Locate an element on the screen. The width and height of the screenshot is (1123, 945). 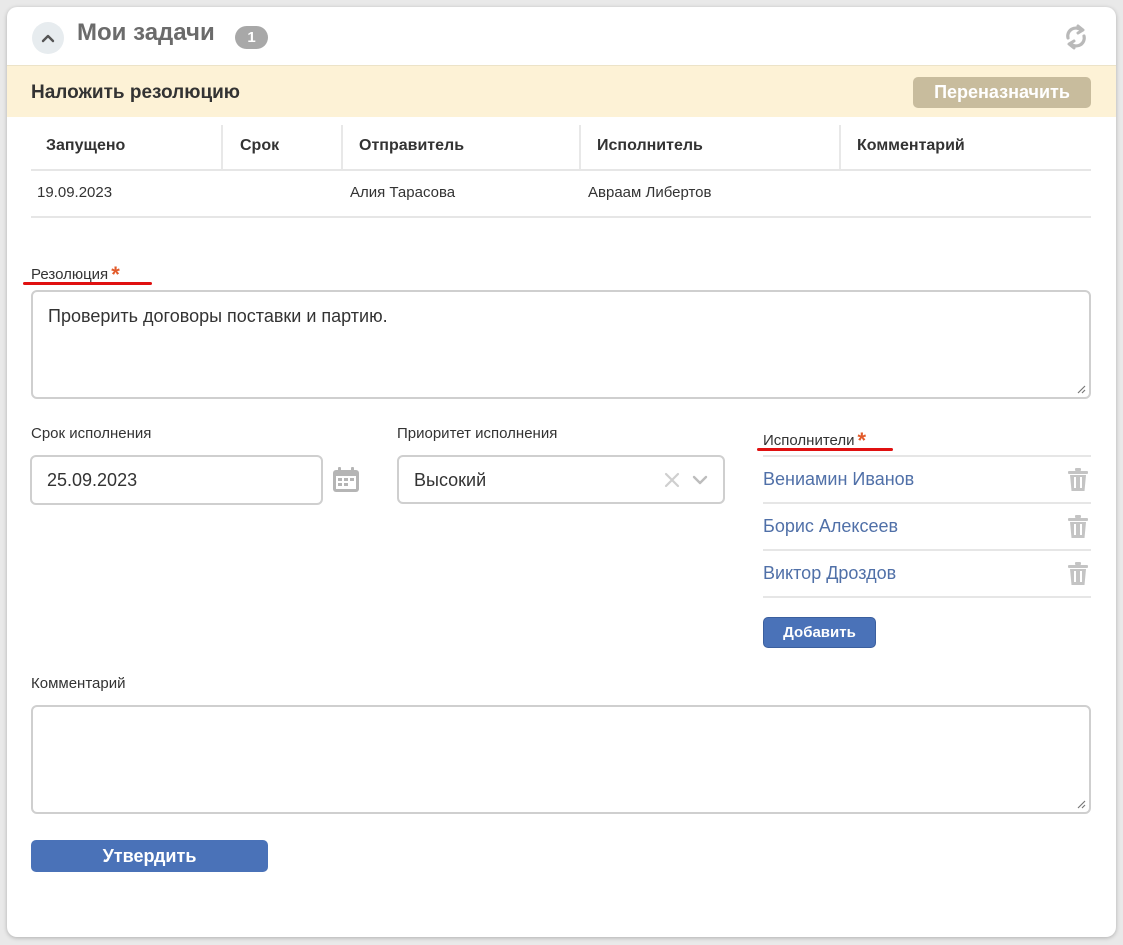
due-date-value: 25.09.2023 is located at coordinates (92, 480).